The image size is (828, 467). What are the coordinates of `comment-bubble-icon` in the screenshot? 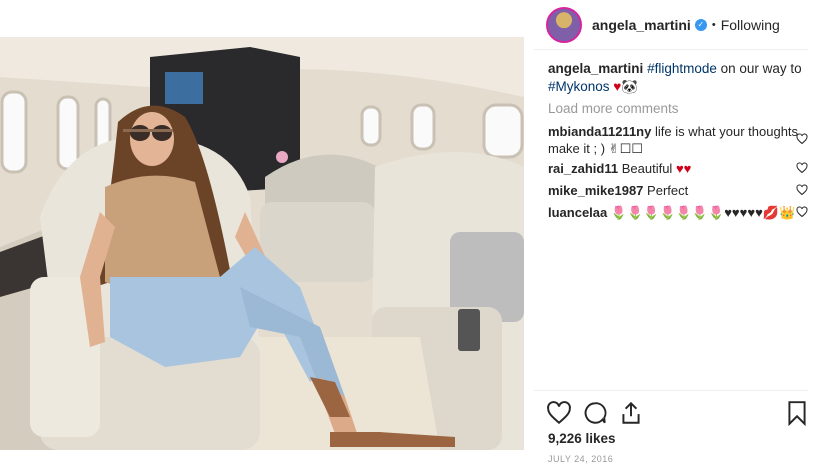 It's located at (595, 413).